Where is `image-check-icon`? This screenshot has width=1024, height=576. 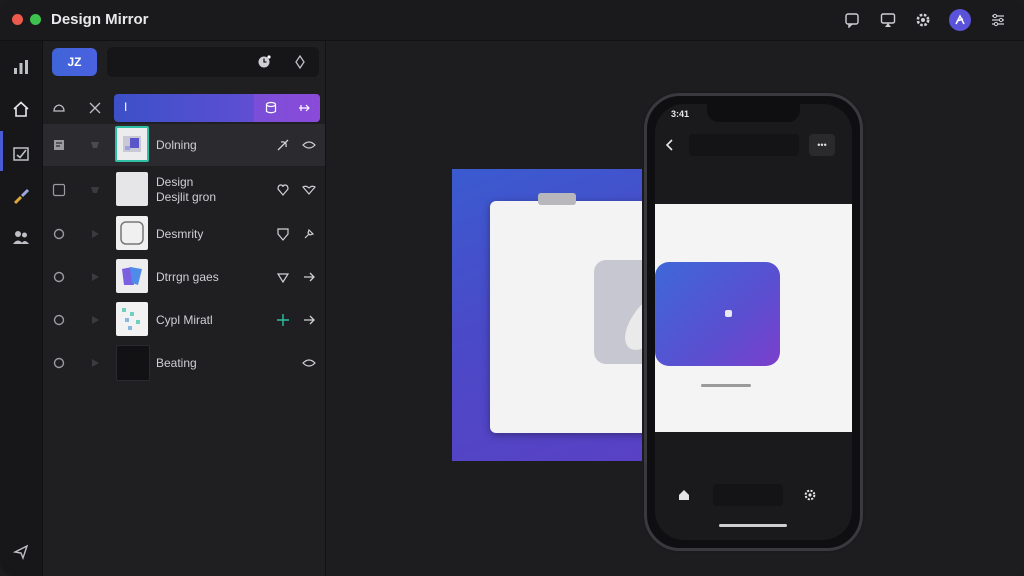
image-check-icon is located at coordinates (21, 154).